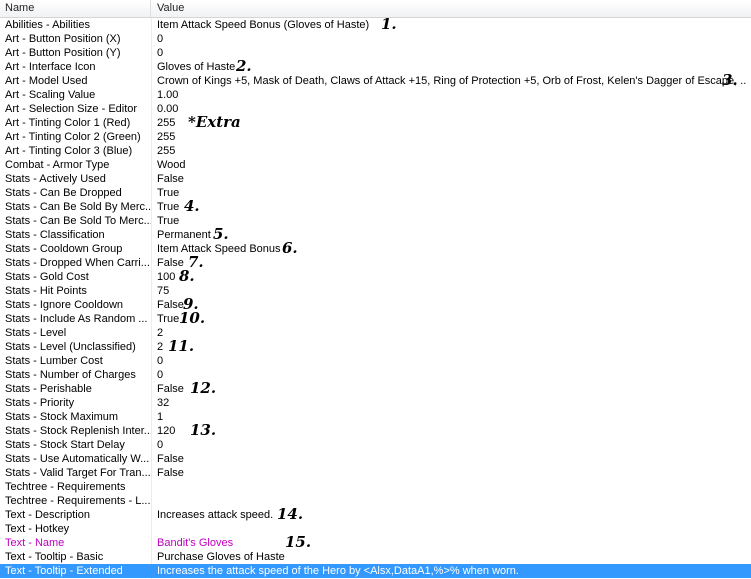 This screenshot has height=579, width=751. I want to click on property-row: Stats - Gold Cost 100, so click(375, 277).